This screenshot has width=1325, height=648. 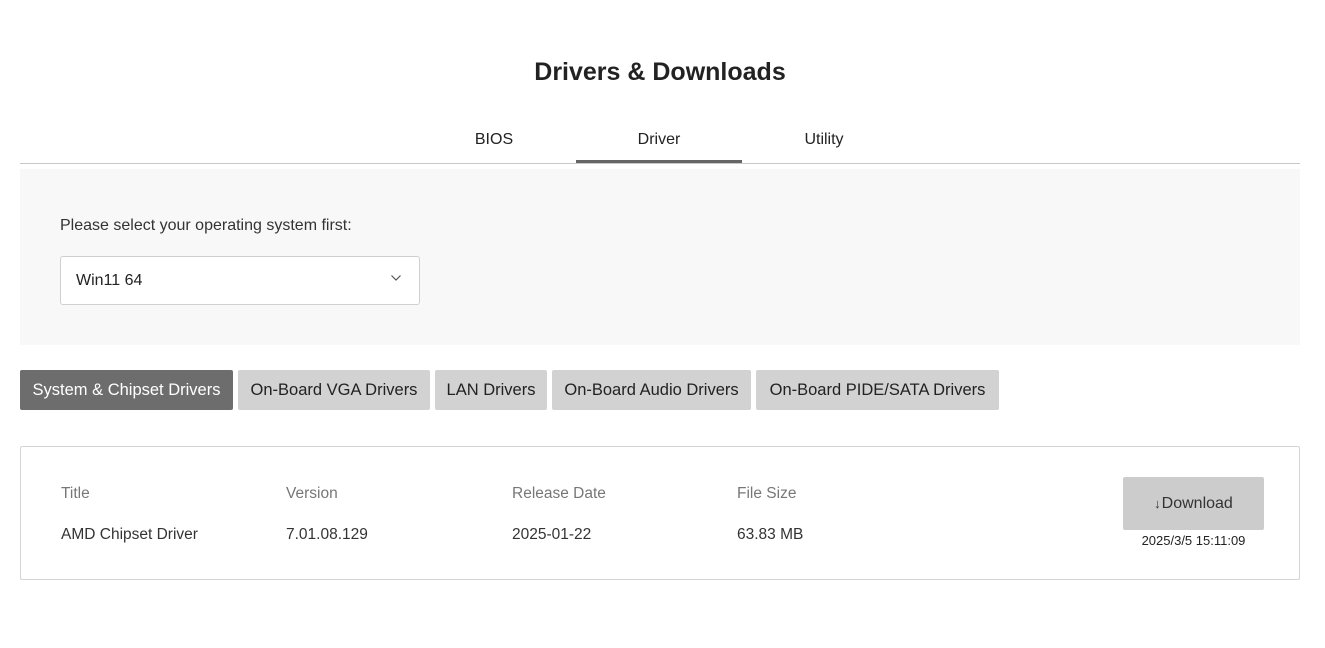 What do you see at coordinates (651, 390) in the screenshot?
I see `category-onboard-audio: On-Board Audio Drivers` at bounding box center [651, 390].